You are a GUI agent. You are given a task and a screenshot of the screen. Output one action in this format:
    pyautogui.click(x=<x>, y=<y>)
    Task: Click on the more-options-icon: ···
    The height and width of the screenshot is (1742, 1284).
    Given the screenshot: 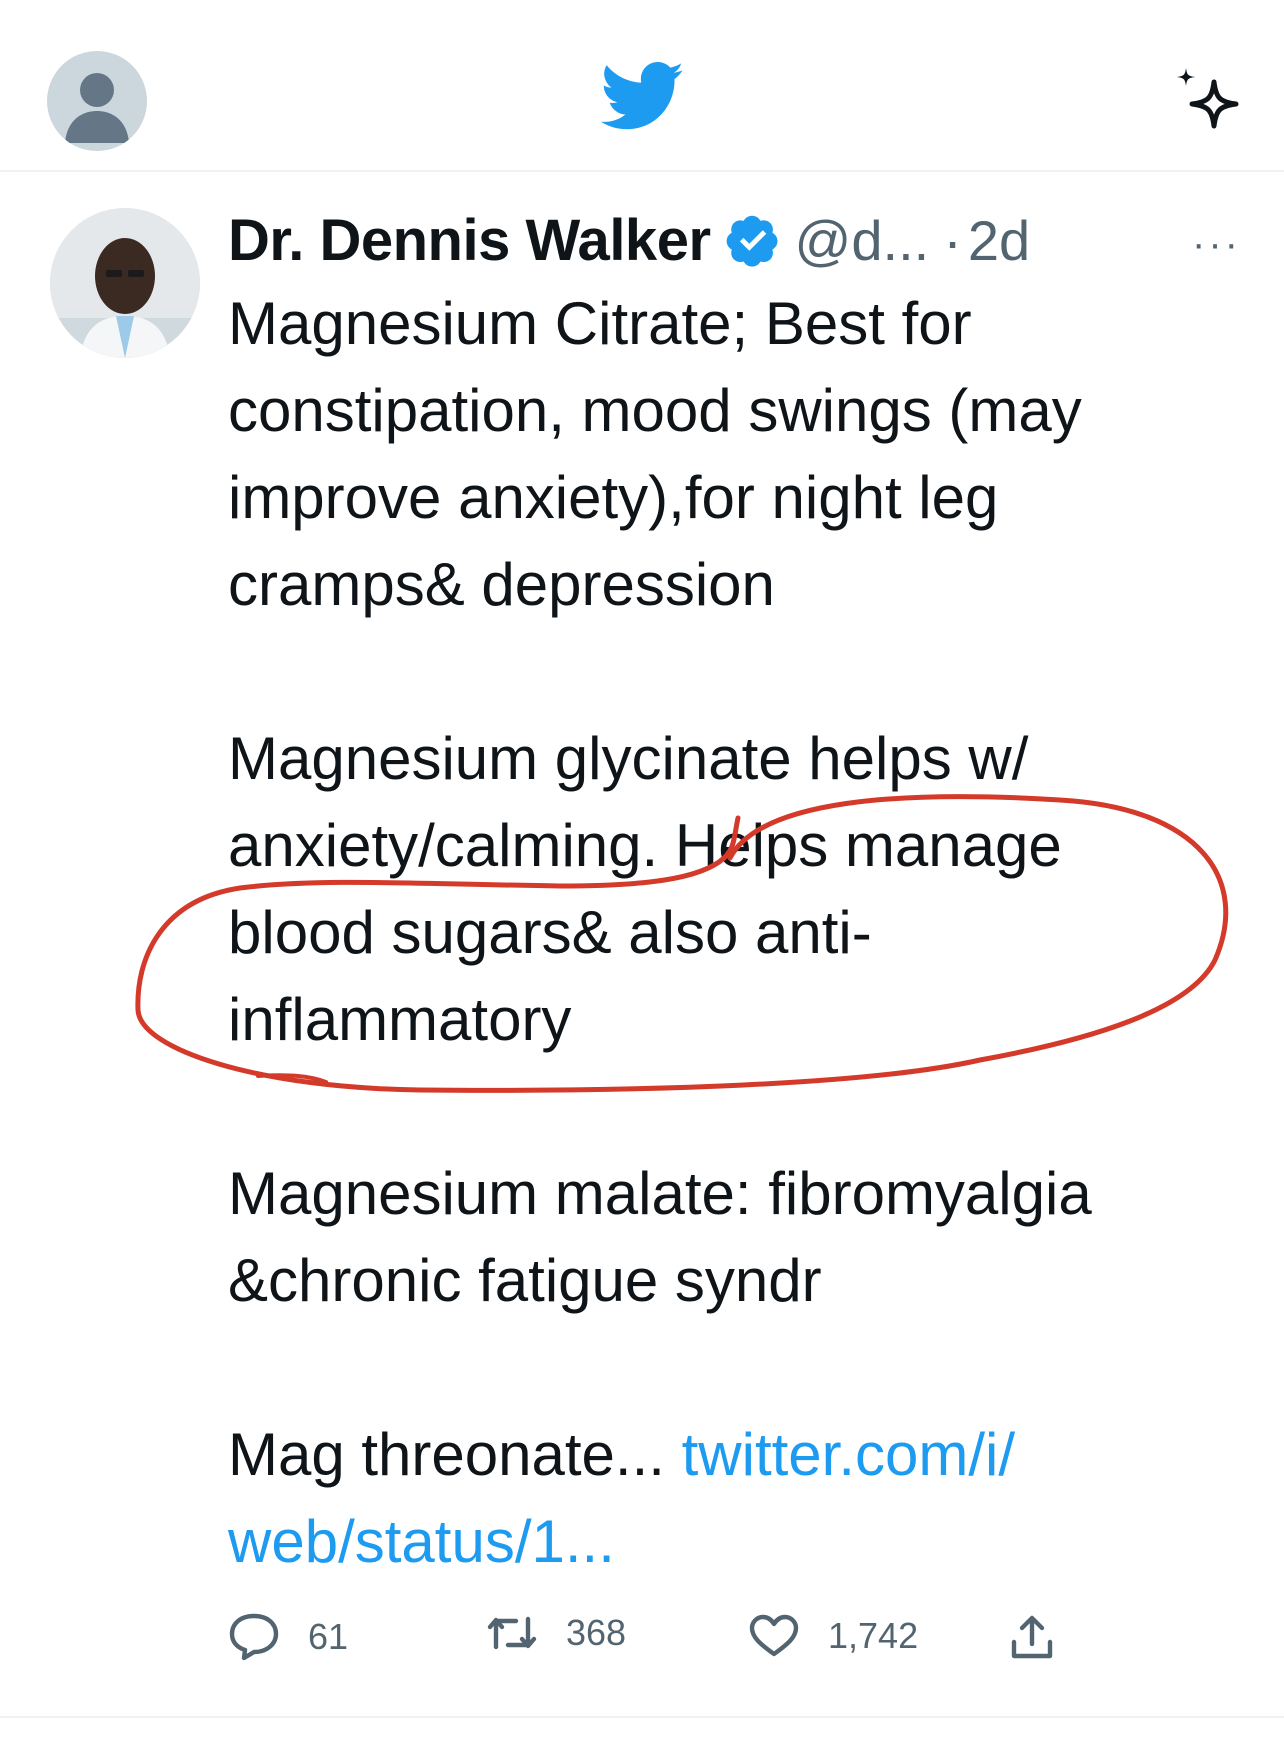 What is the action you would take?
    pyautogui.click(x=1216, y=244)
    